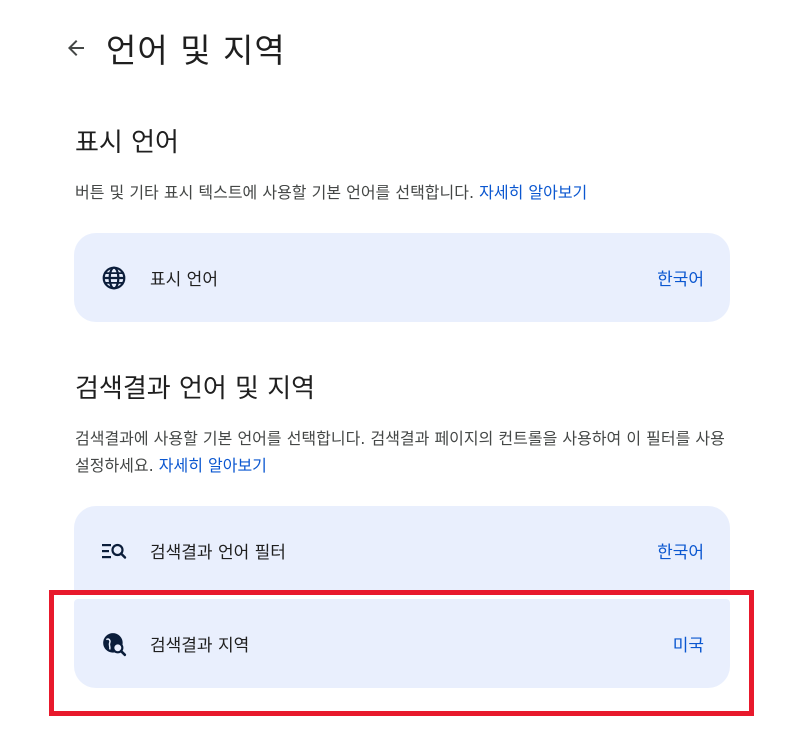  Describe the element at coordinates (402, 550) in the screenshot. I see `search-results-language-filter-row: 검색결과 언어 필터 한국어` at that location.